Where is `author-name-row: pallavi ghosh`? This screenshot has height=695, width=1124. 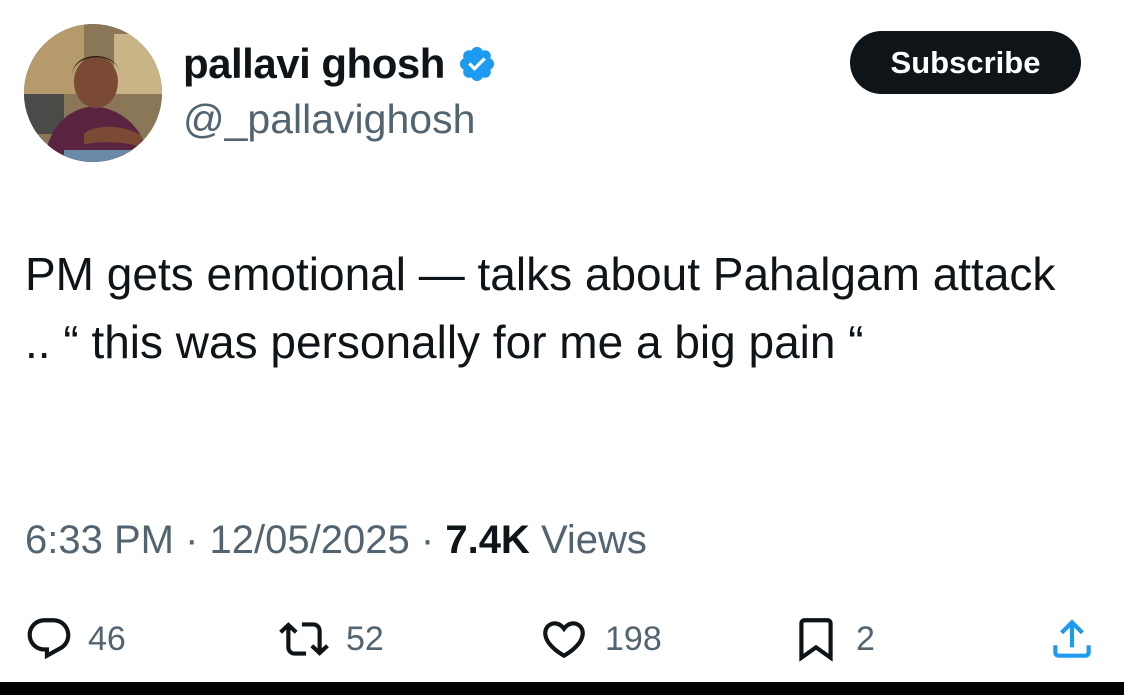
author-name-row: pallavi ghosh is located at coordinates (340, 64).